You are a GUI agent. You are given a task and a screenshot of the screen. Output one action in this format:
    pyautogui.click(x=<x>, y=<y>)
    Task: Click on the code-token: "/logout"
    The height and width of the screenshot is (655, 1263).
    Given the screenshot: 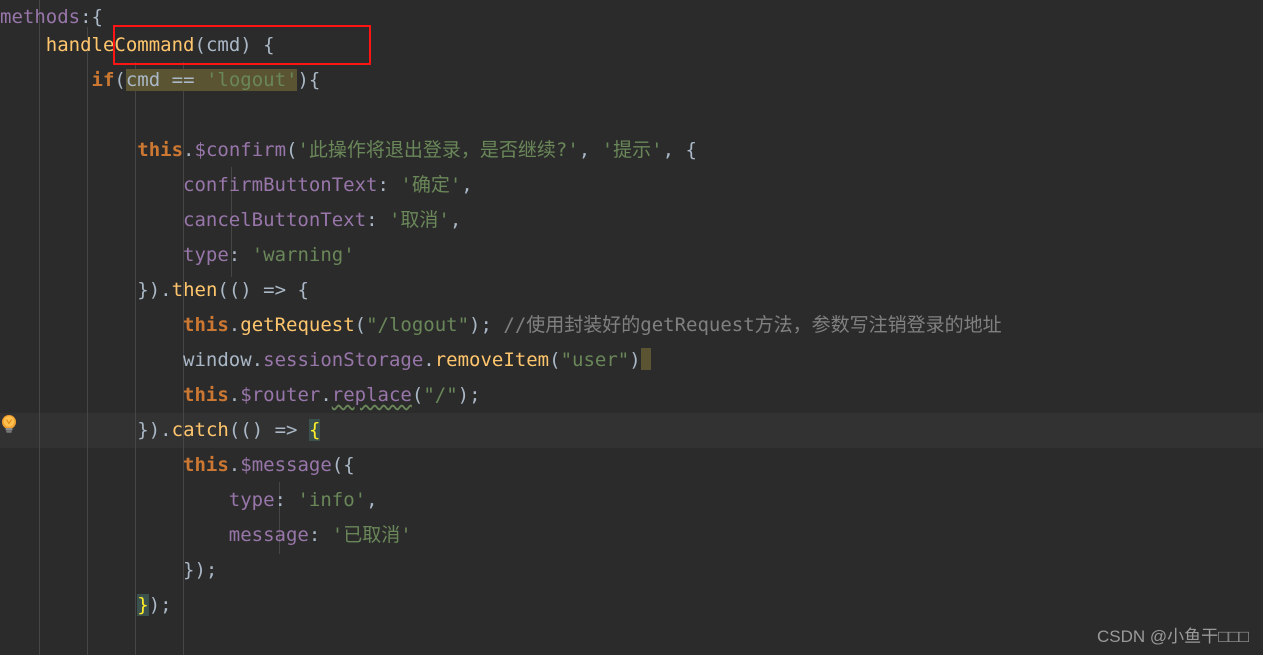 What is the action you would take?
    pyautogui.click(x=418, y=325)
    